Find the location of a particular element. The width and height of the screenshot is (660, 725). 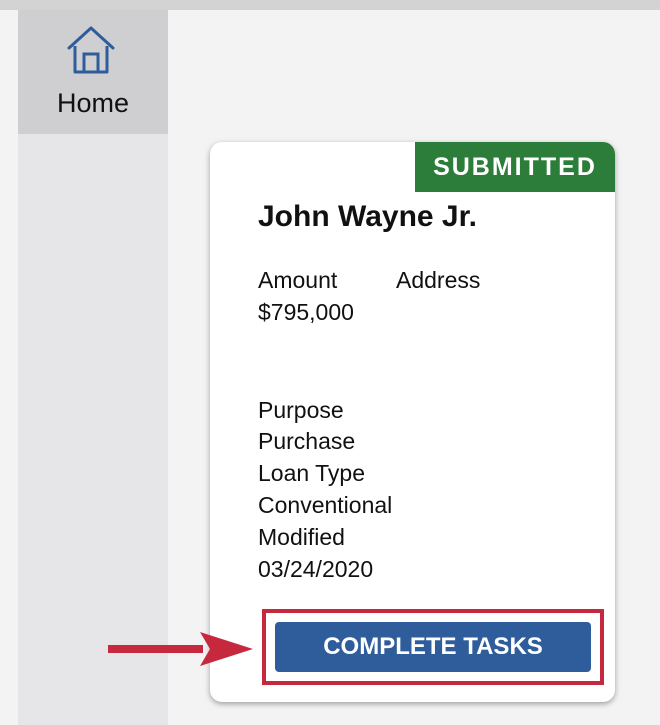

house-icon is located at coordinates (91, 50).